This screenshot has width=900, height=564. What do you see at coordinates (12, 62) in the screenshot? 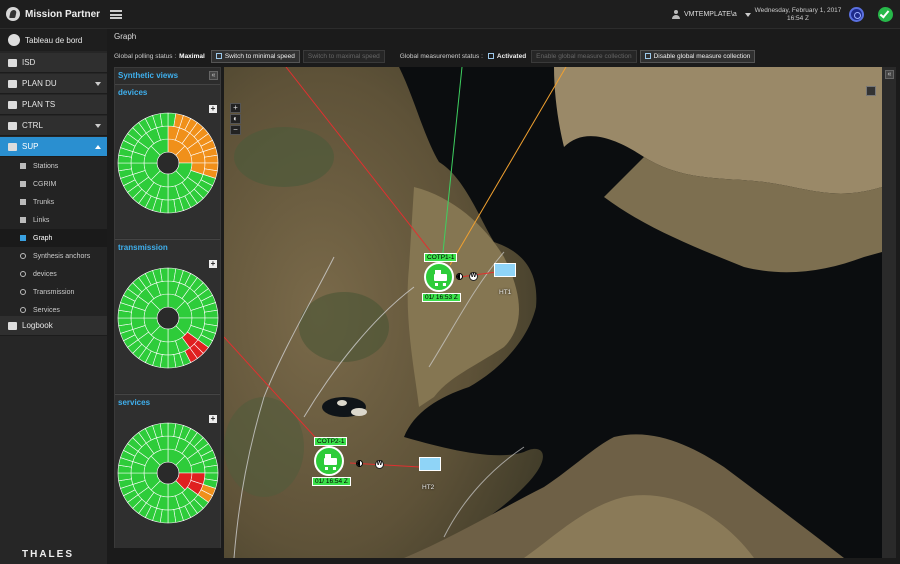
I see `save-icon` at bounding box center [12, 62].